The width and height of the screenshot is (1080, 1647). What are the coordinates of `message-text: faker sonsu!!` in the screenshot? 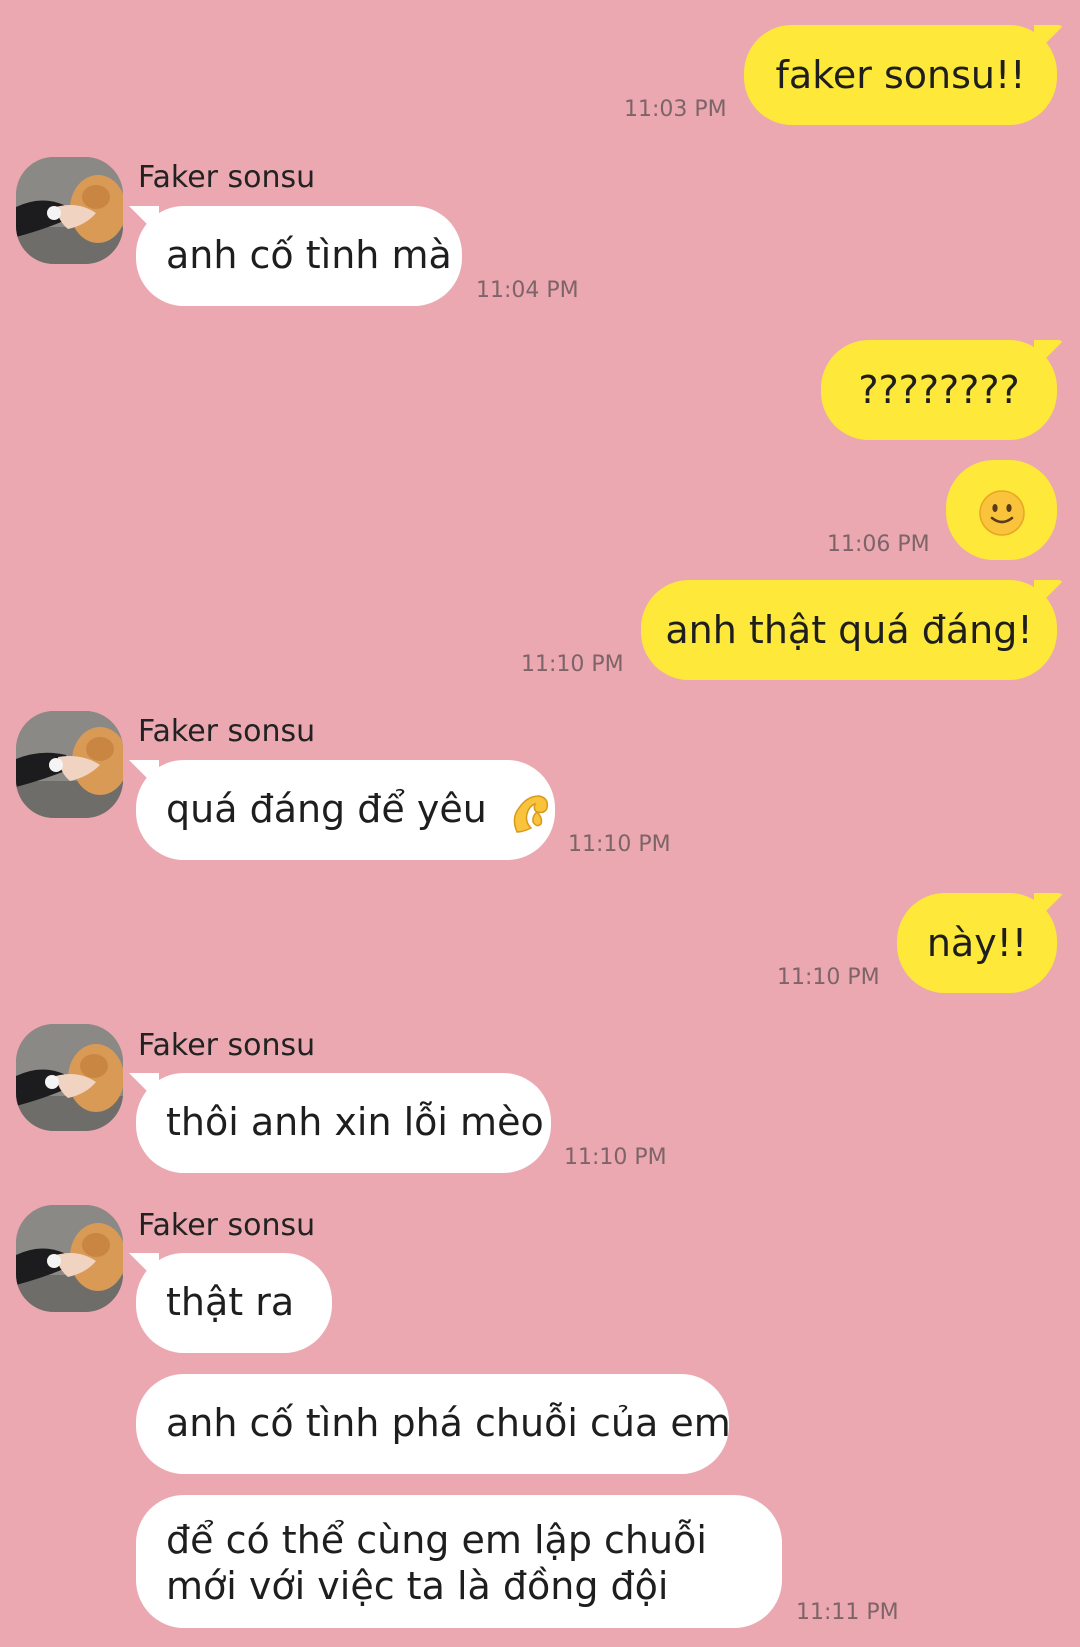 It's located at (900, 75).